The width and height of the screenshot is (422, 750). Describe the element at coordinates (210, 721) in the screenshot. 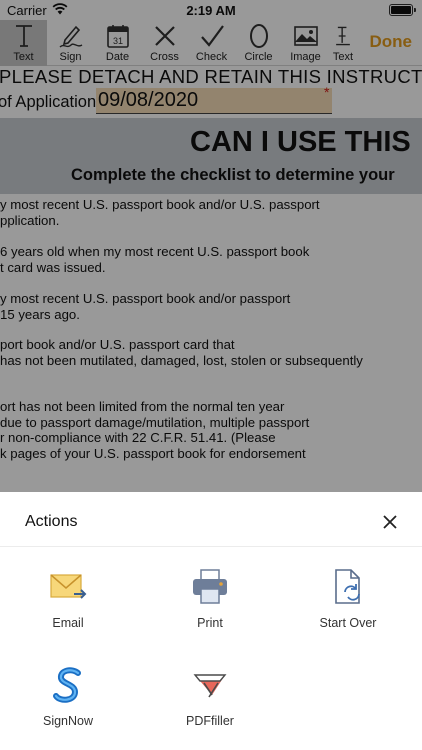

I see `pdffiller-label: PDFfiller` at that location.